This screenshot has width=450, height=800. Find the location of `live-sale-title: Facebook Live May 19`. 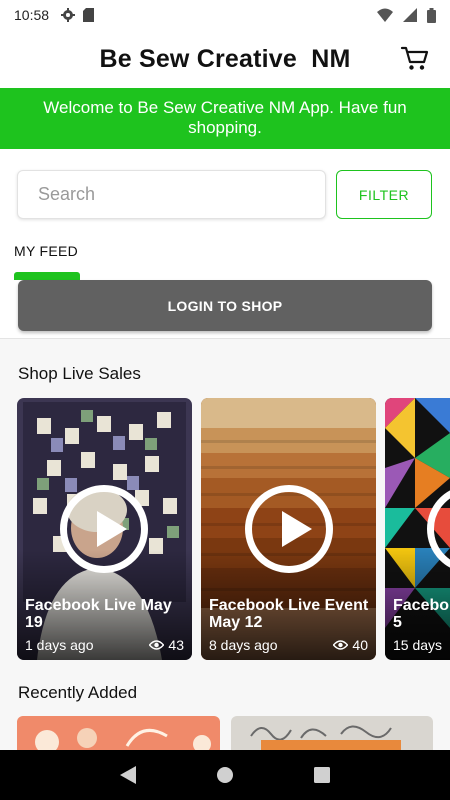

live-sale-title: Facebook Live May 19 is located at coordinates (98, 614).